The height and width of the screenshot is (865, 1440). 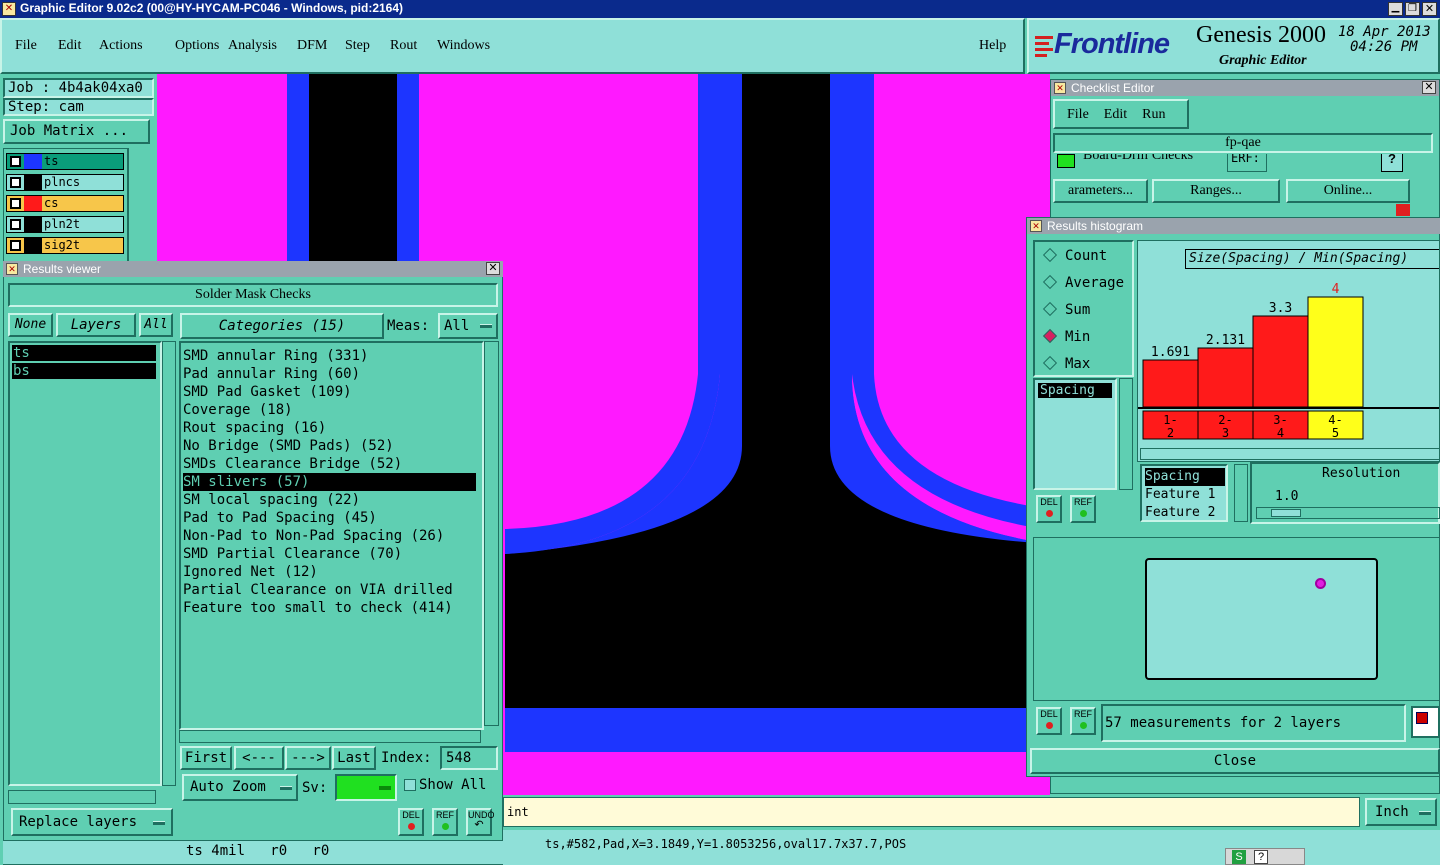 I want to click on units-dropdown: Inch, so click(x=1401, y=812).